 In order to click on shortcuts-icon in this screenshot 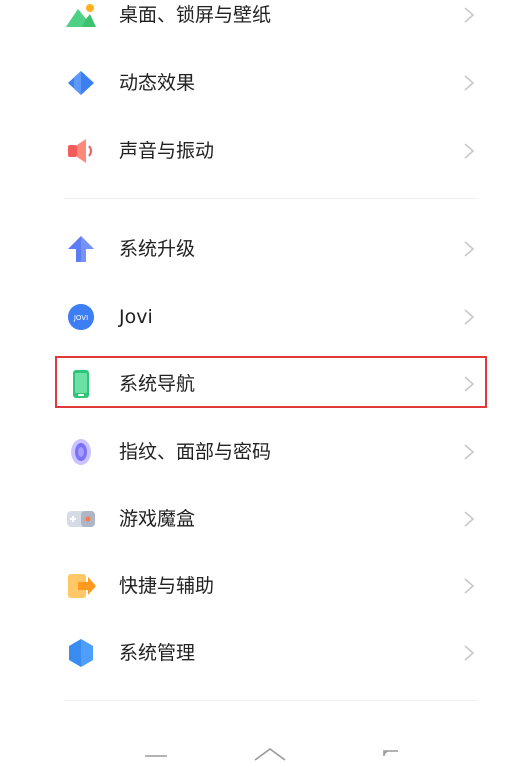, I will do `click(81, 586)`.